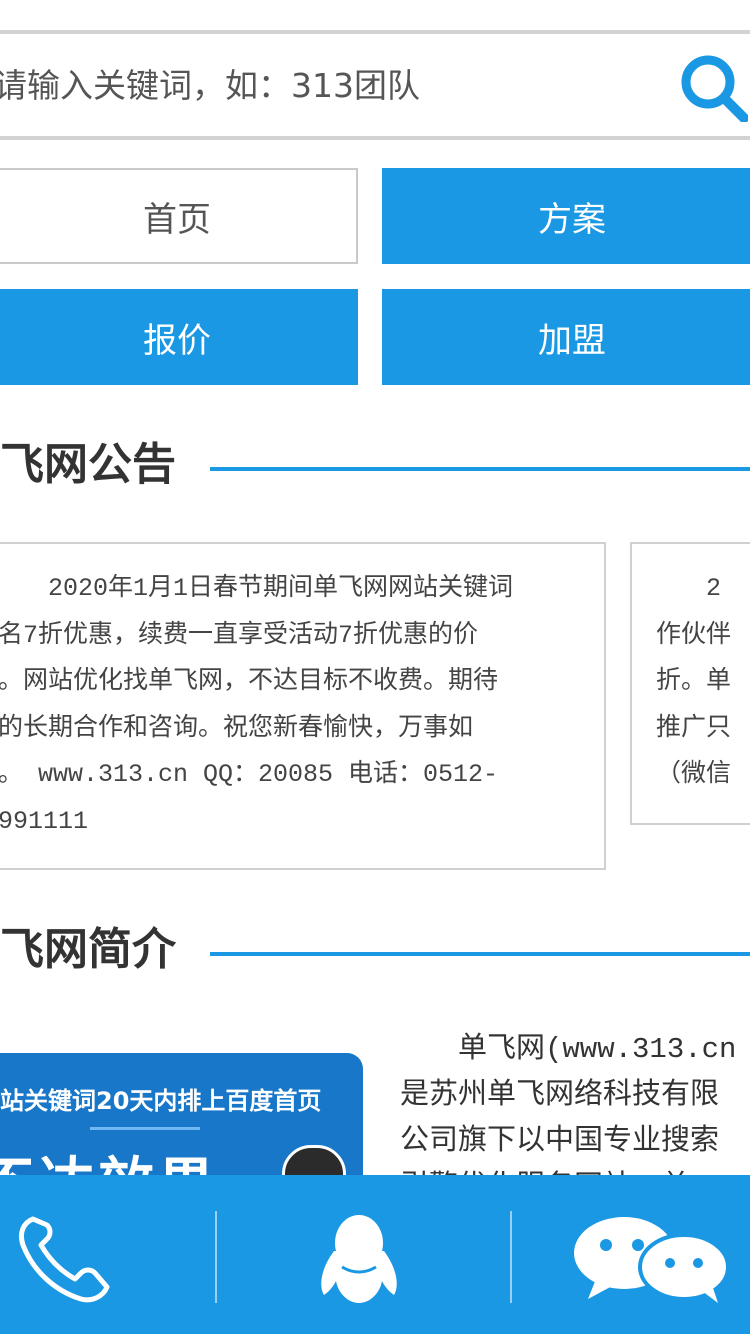  I want to click on bottom-action-bar, so click(375, 1254).